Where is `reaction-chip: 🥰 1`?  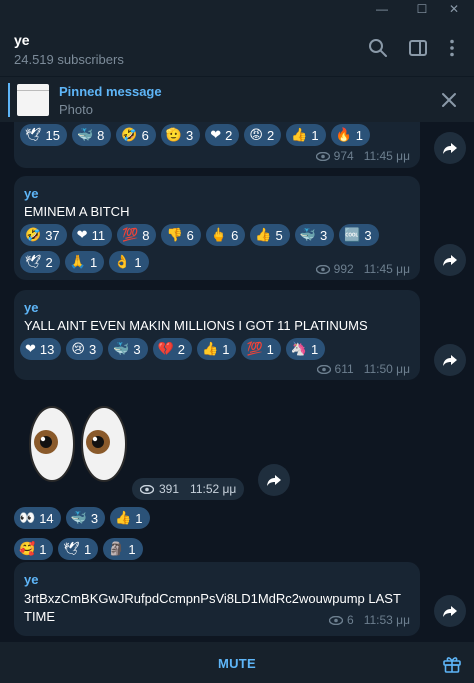 reaction-chip: 🥰 1 is located at coordinates (34, 549).